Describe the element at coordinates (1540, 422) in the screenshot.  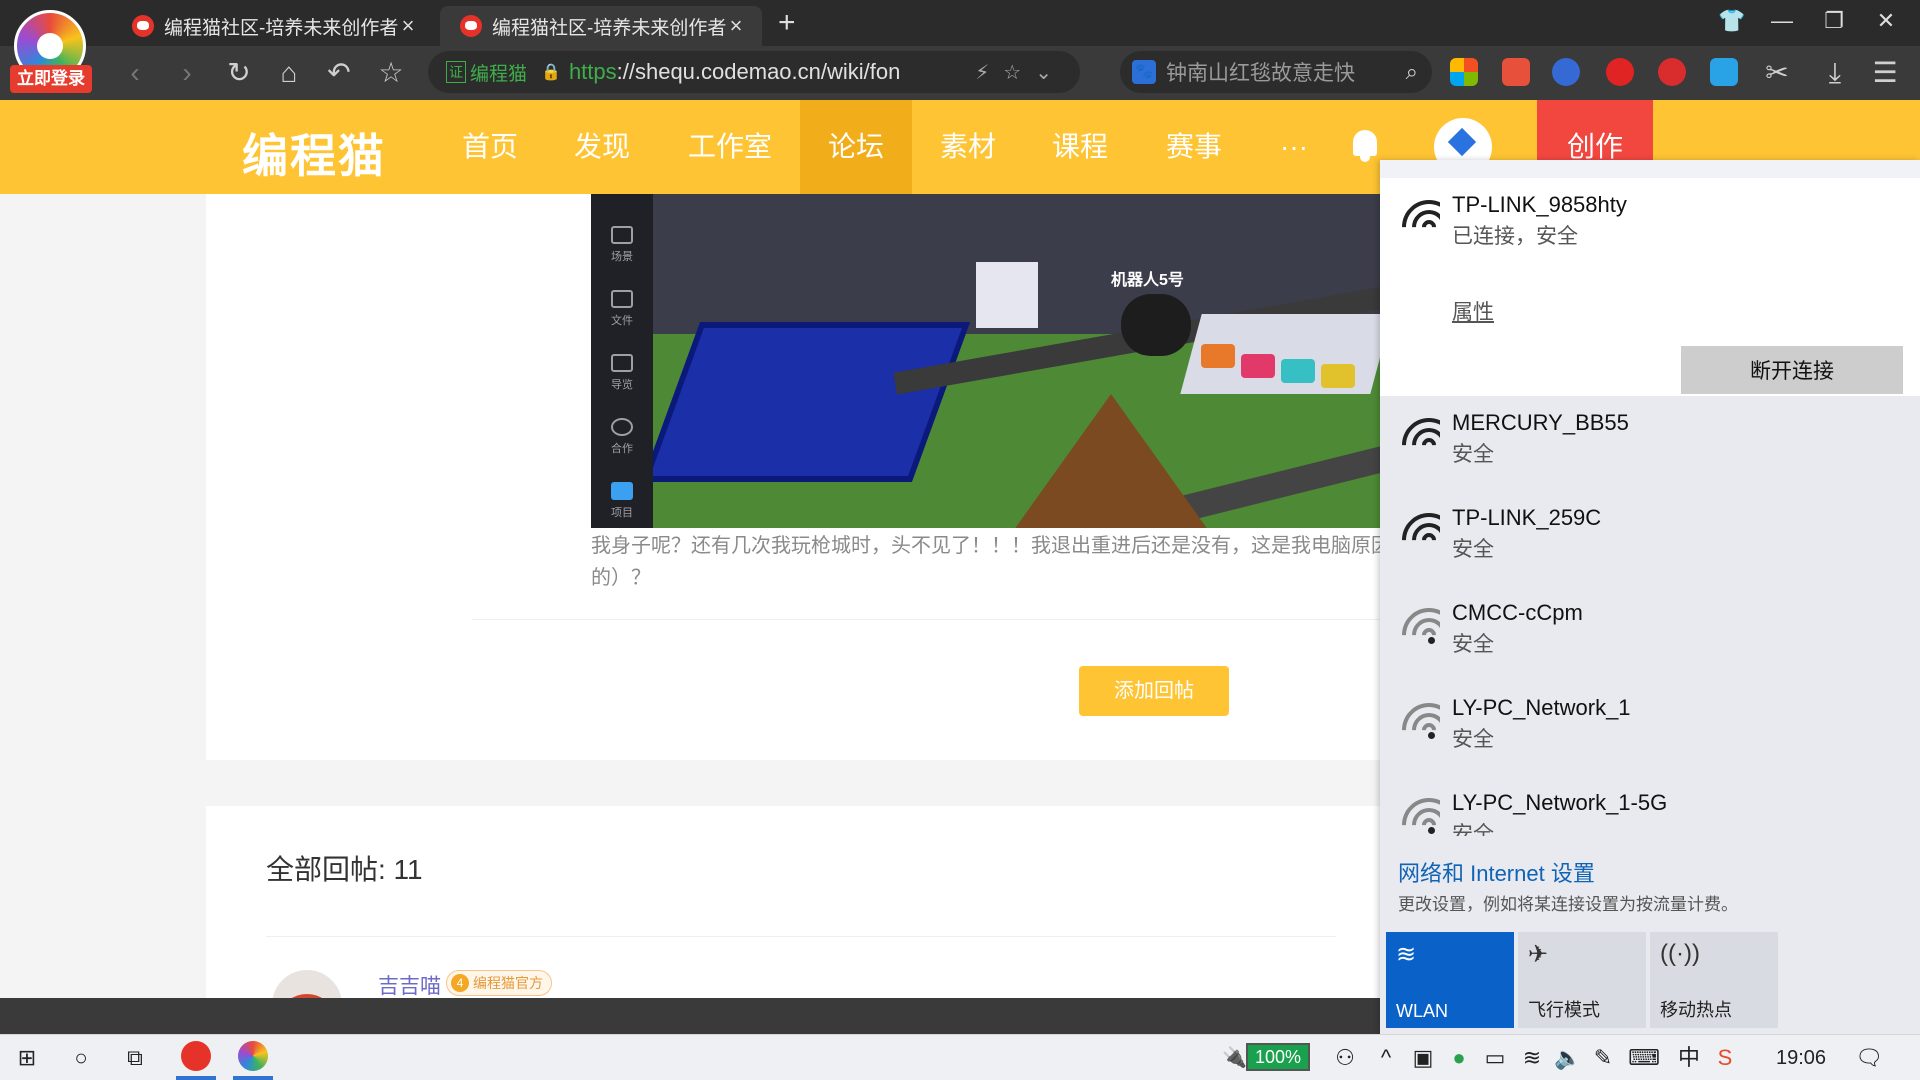
I see `network-ssid: MERCURY_BB55` at that location.